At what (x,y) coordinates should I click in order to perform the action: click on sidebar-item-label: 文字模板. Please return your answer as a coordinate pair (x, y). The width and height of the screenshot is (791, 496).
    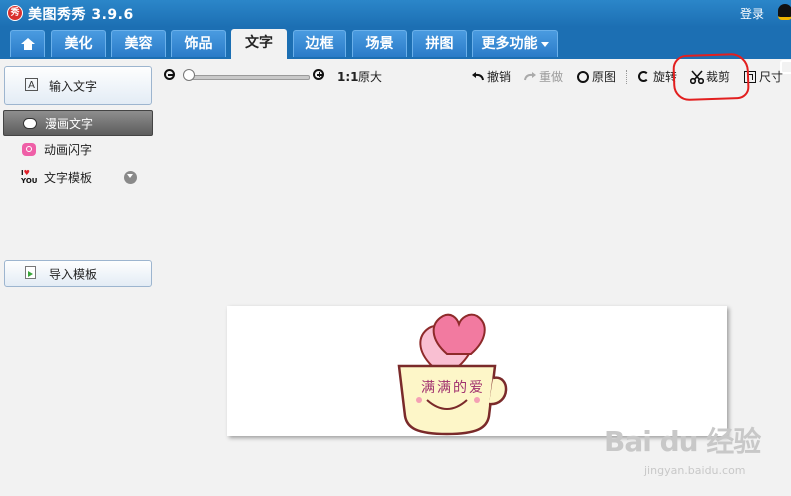
    Looking at the image, I should click on (68, 178).